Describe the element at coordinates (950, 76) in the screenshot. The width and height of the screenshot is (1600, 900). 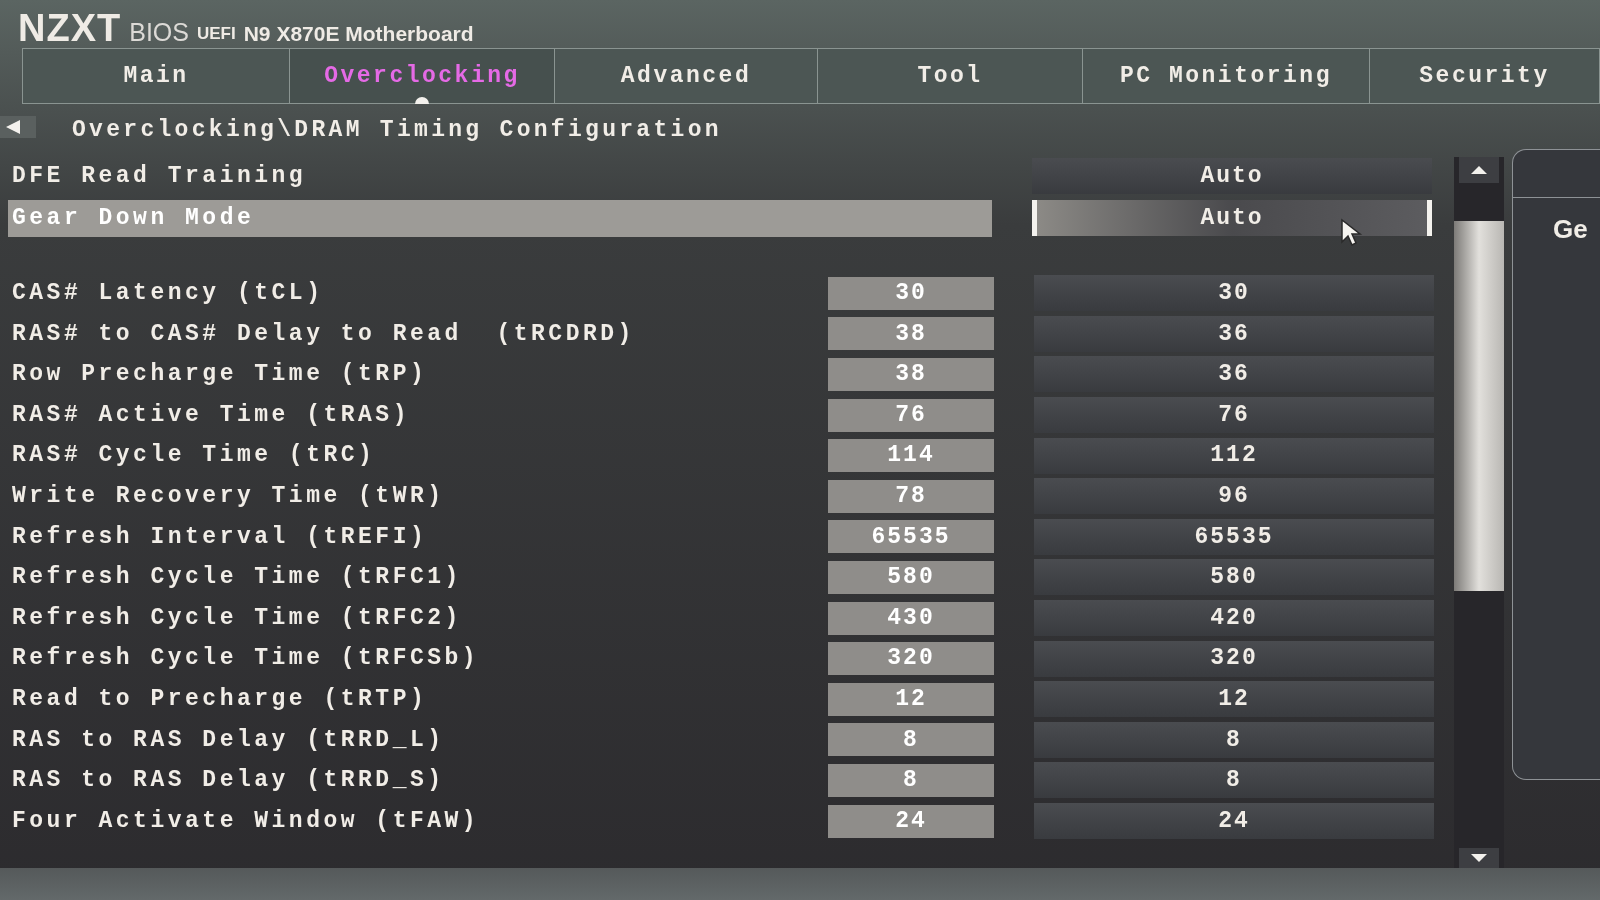
I see `tab: Tool` at that location.